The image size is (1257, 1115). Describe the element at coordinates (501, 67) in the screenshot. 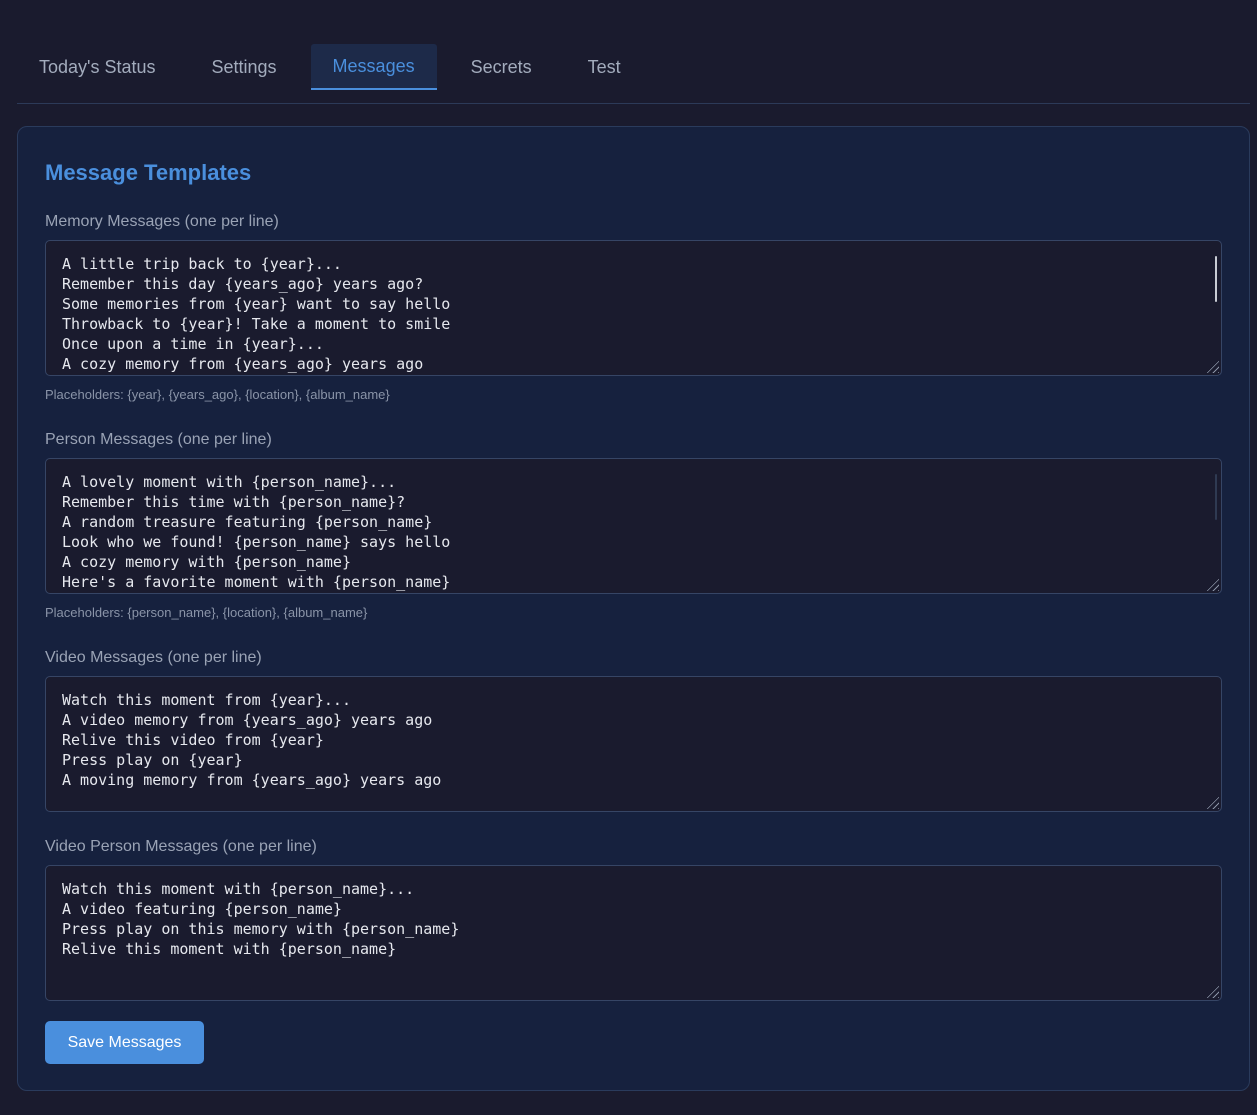

I see `tab-secrets: Secrets` at that location.